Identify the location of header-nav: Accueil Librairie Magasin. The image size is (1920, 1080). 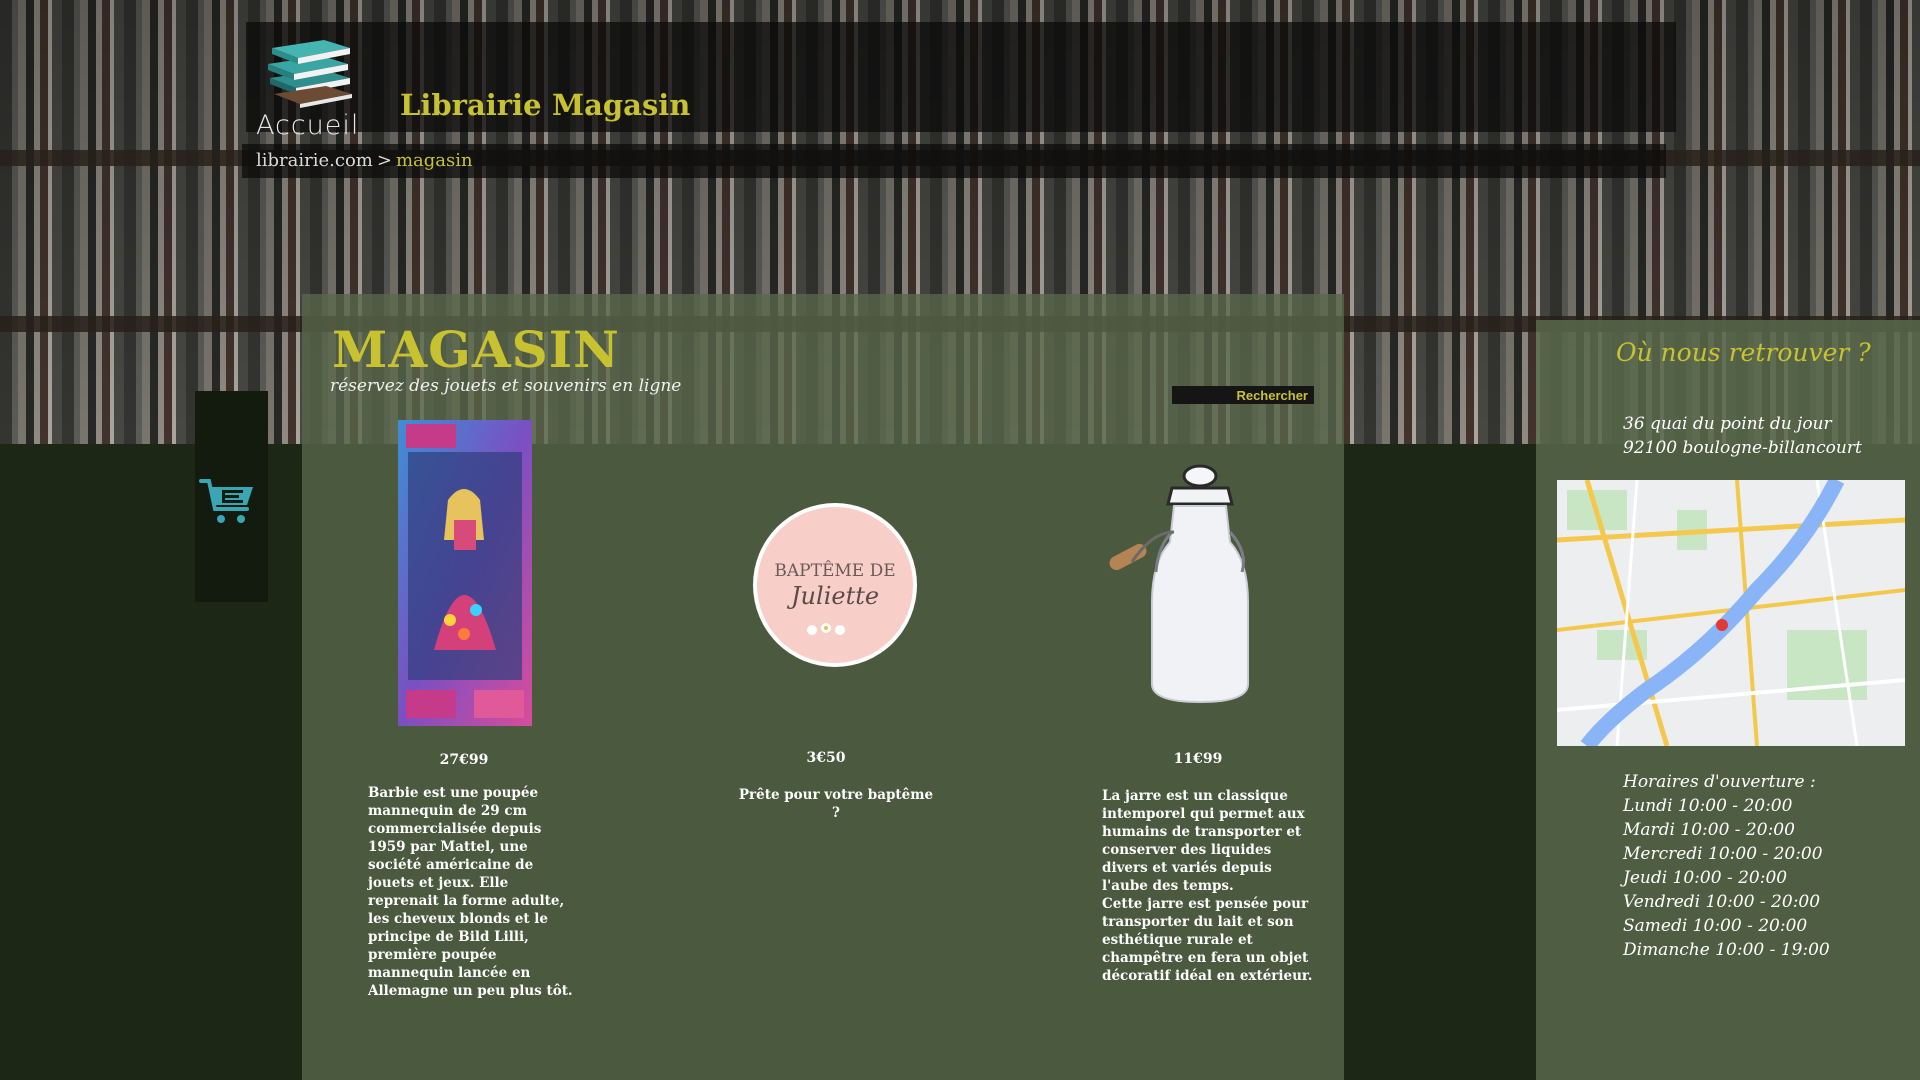
(961, 81).